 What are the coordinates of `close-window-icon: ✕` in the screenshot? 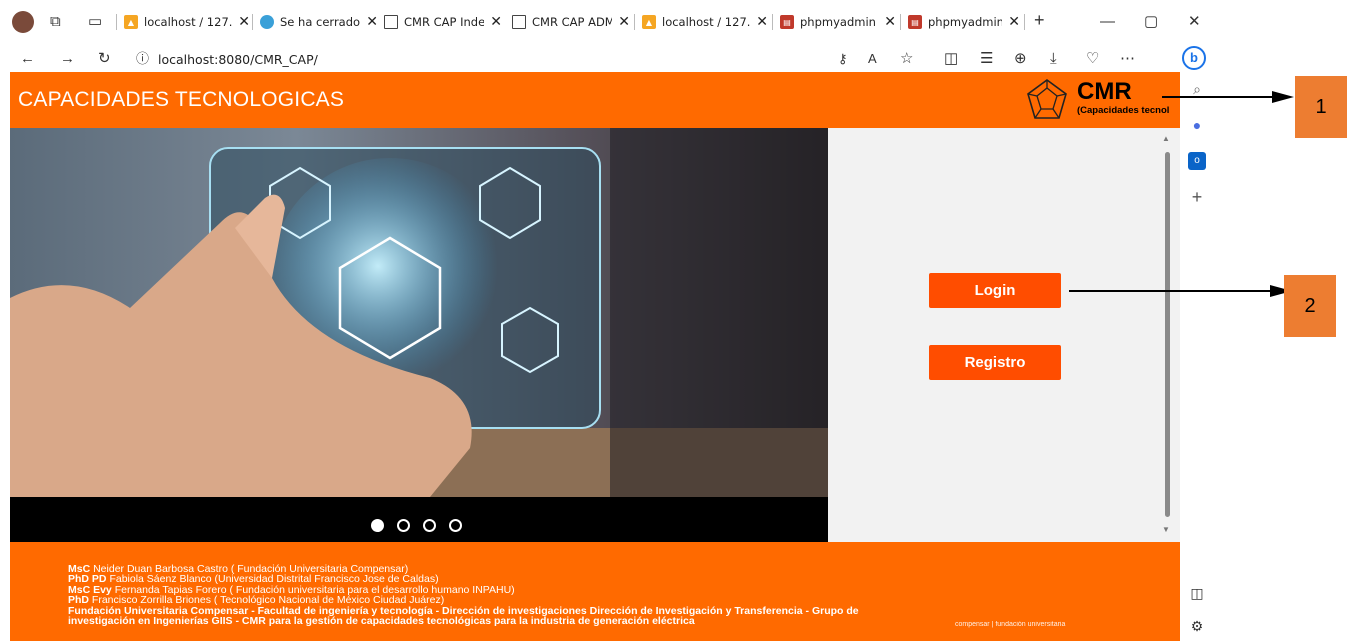 It's located at (1194, 22).